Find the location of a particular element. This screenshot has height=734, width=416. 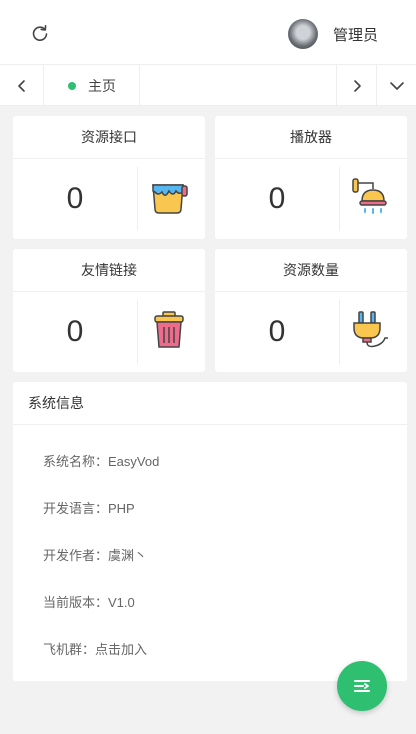

chevron-down-icon is located at coordinates (396, 85).